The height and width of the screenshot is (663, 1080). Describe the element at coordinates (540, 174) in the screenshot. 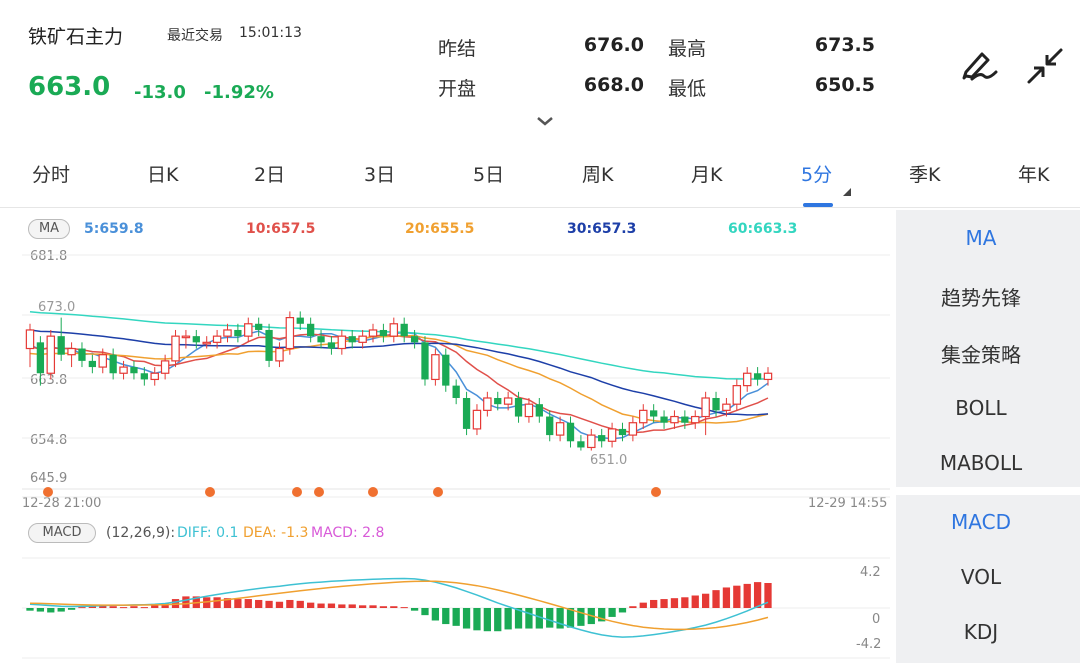

I see `period-tabs: 分时 日K 2日 3日 5日 周K 月K 5分 季K 年K` at that location.